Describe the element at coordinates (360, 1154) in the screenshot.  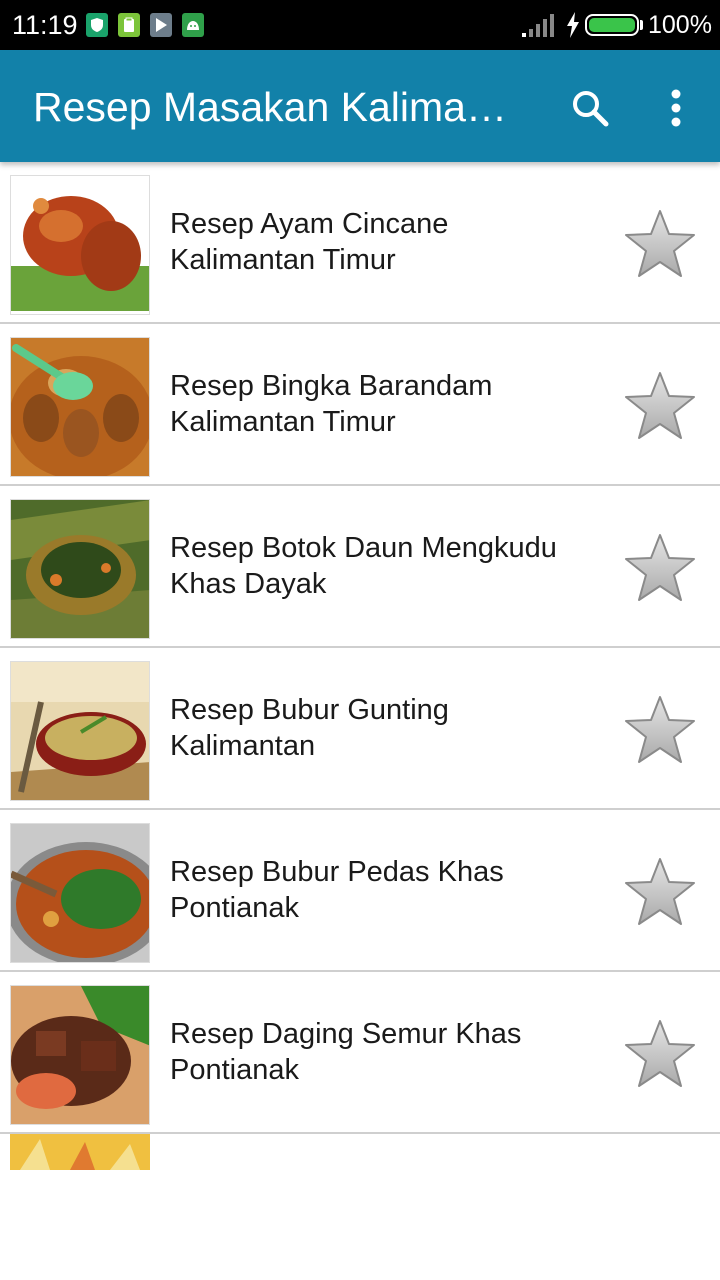
I see `recipe-list-item` at that location.